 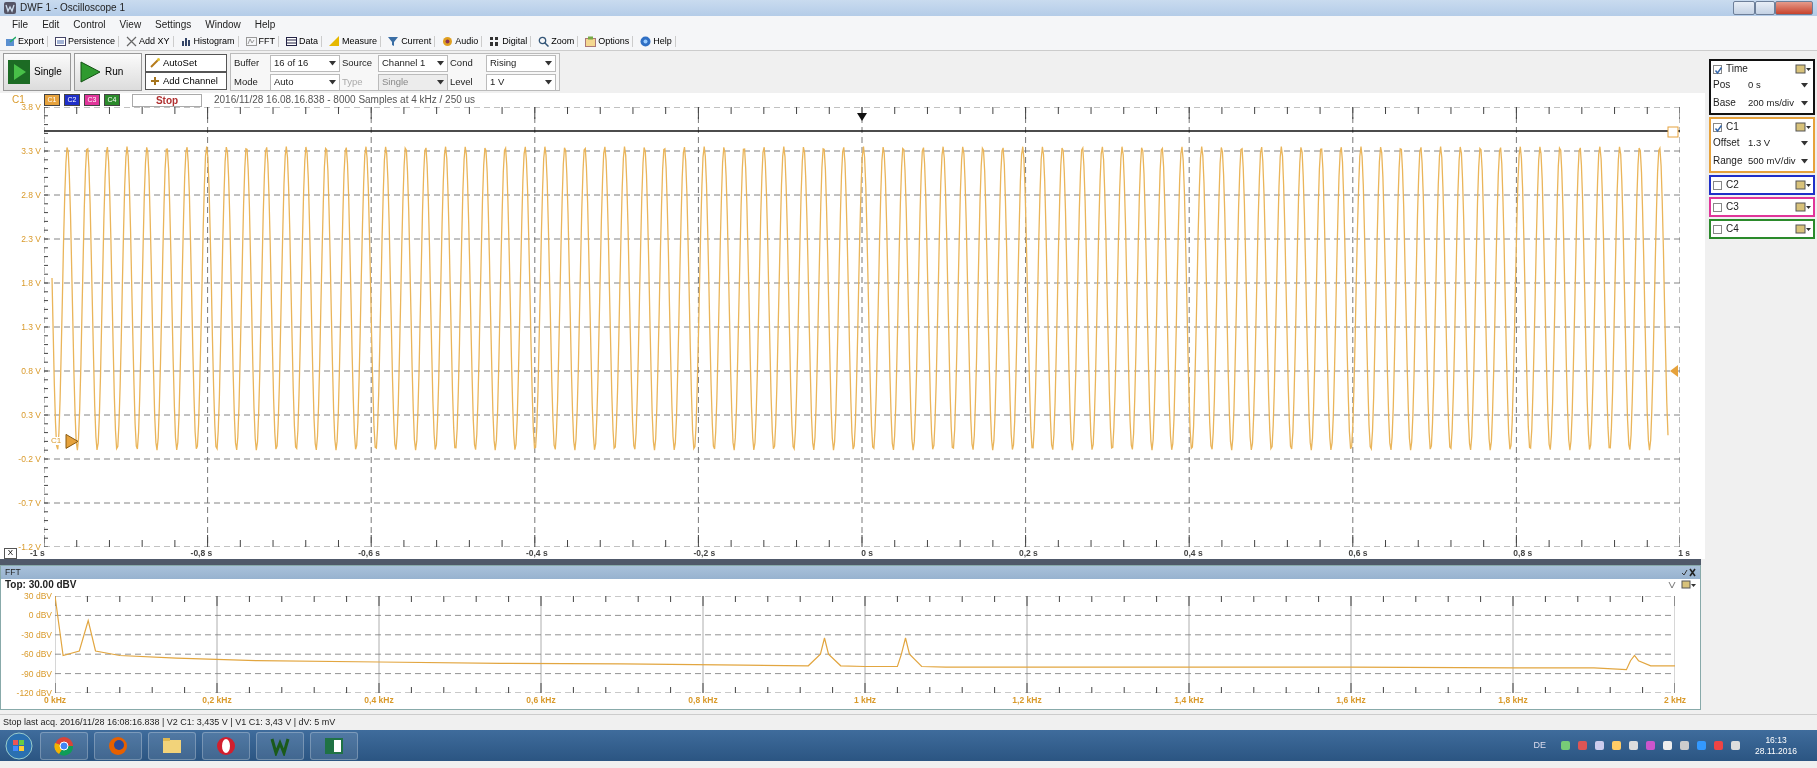 What do you see at coordinates (31, 195) in the screenshot?
I see `axis-label: 2.8 V` at bounding box center [31, 195].